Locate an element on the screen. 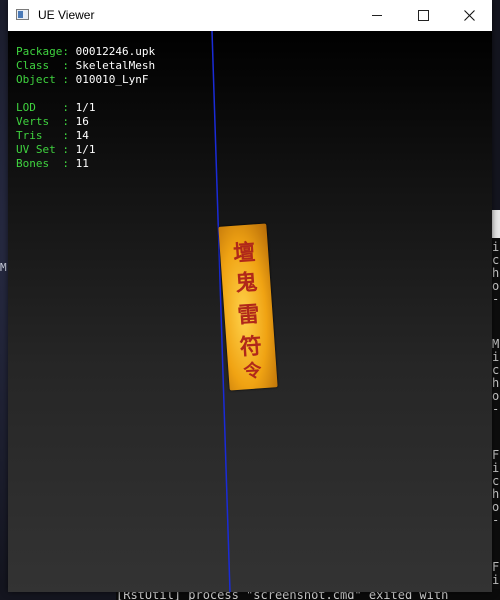 This screenshot has width=500, height=600. console-line: i is located at coordinates (496, 580).